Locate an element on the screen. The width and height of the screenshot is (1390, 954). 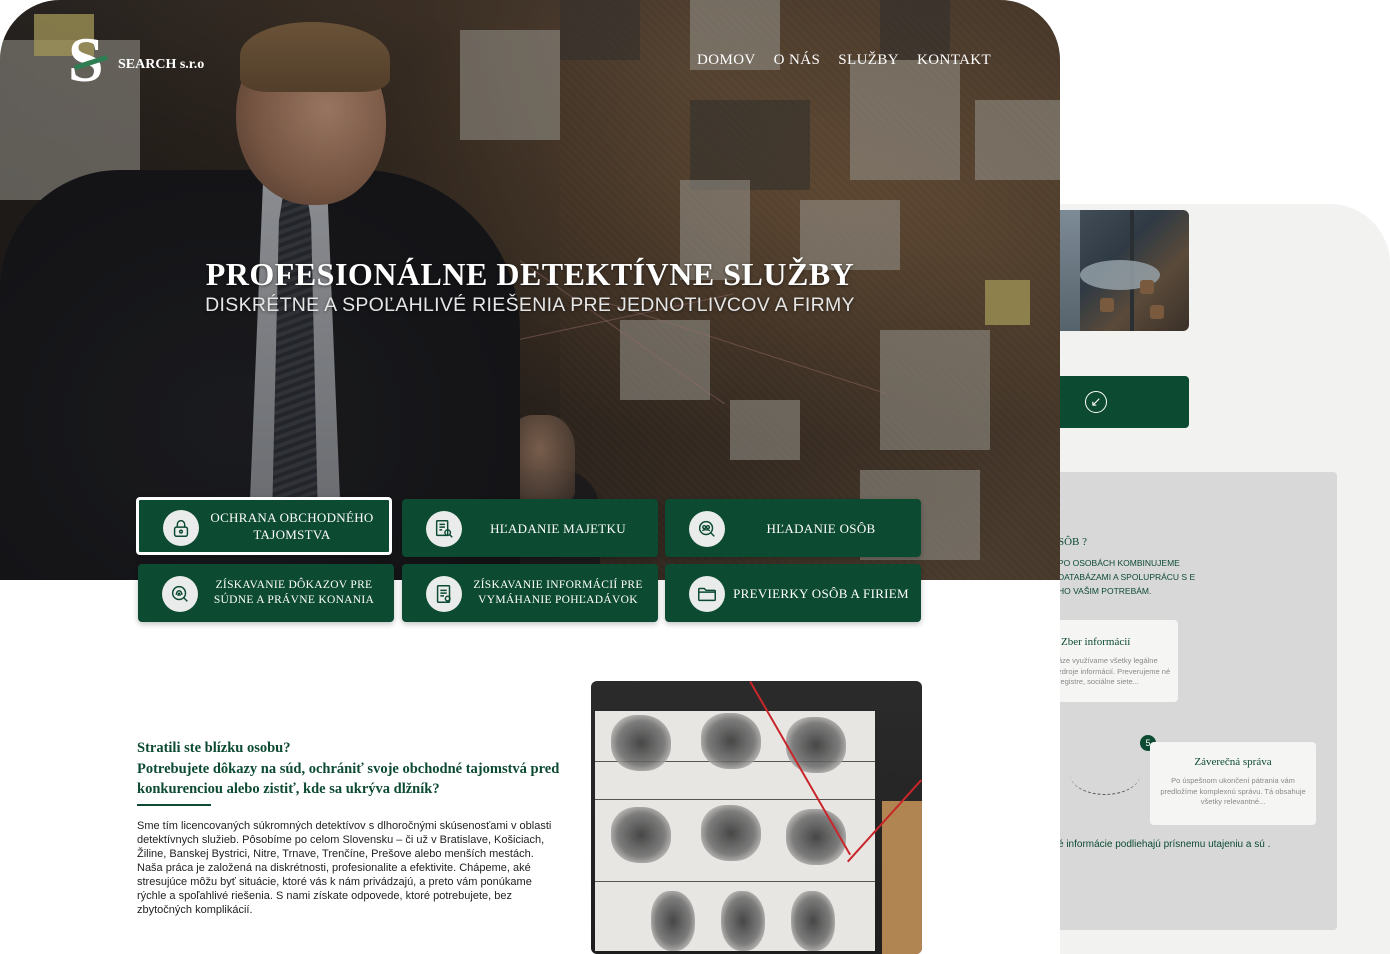
nav-services: SLUŽBY is located at coordinates (868, 60).